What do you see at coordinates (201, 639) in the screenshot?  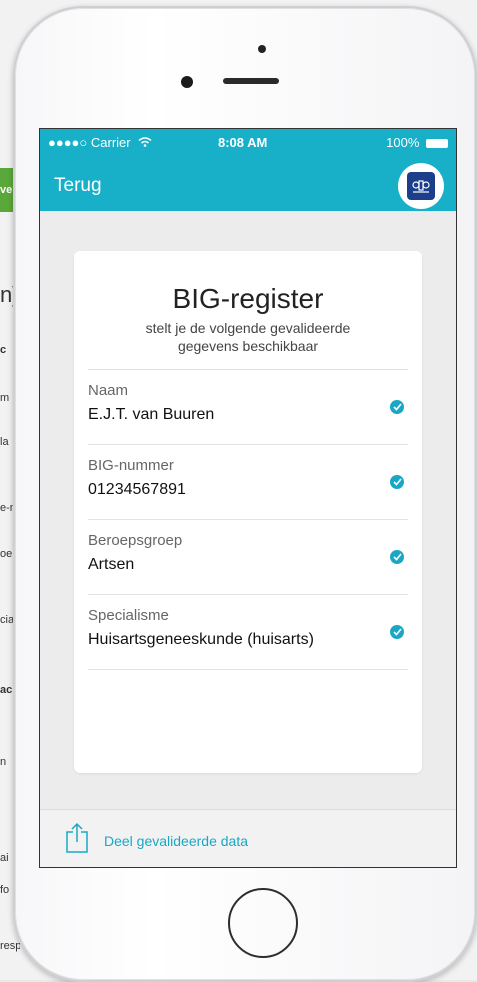 I see `field-value: Huisartsgeneeskunde (huisarts)` at bounding box center [201, 639].